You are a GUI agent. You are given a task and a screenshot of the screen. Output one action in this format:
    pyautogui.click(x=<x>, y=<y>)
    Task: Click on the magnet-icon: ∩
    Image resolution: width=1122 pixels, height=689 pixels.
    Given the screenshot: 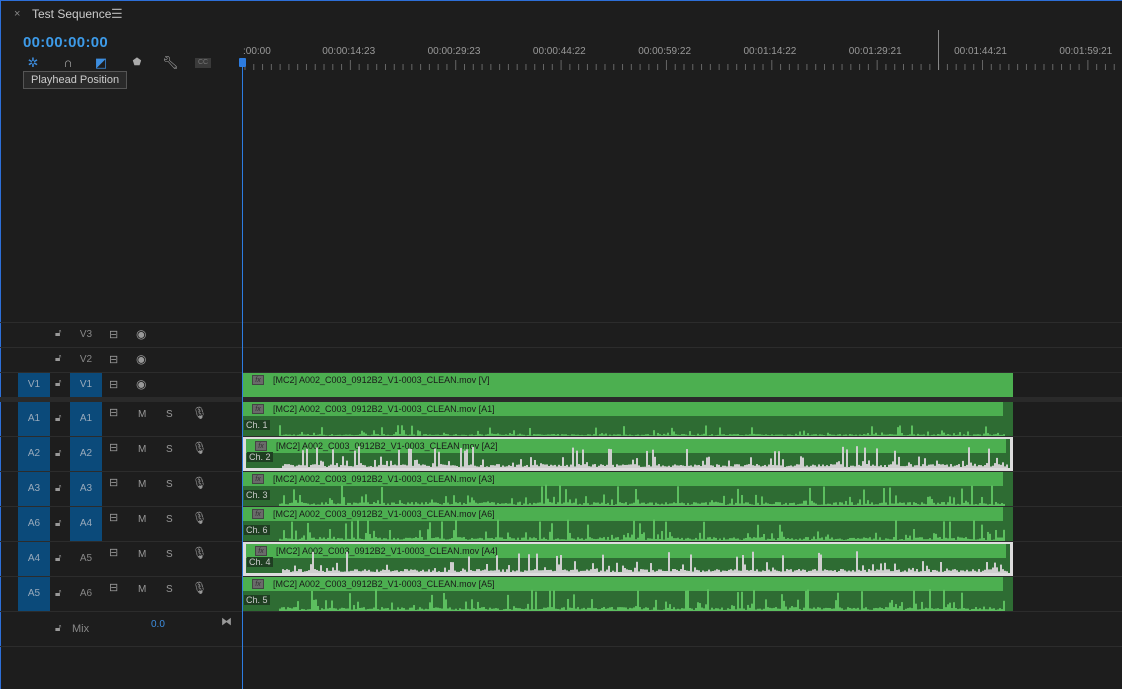 What is the action you would take?
    pyautogui.click(x=68, y=63)
    